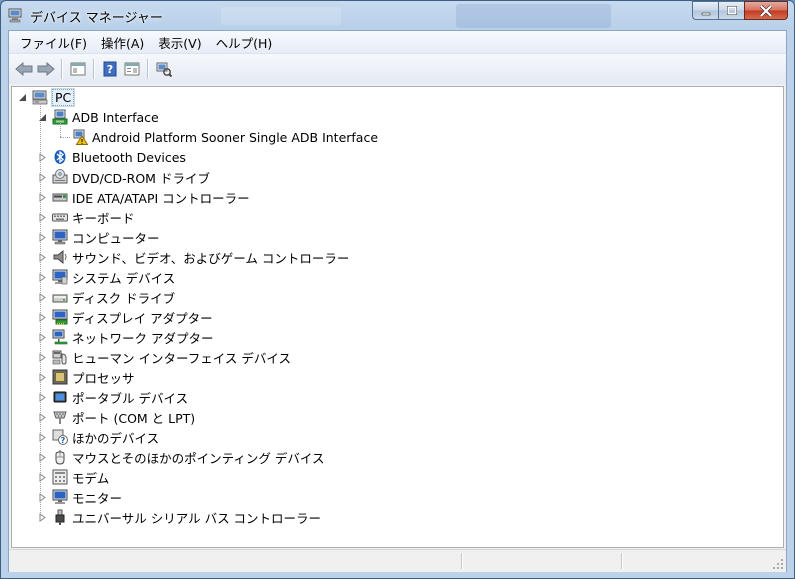 This screenshot has height=579, width=795. What do you see at coordinates (103, 378) in the screenshot?
I see `tree-node-label: プロセッサ` at bounding box center [103, 378].